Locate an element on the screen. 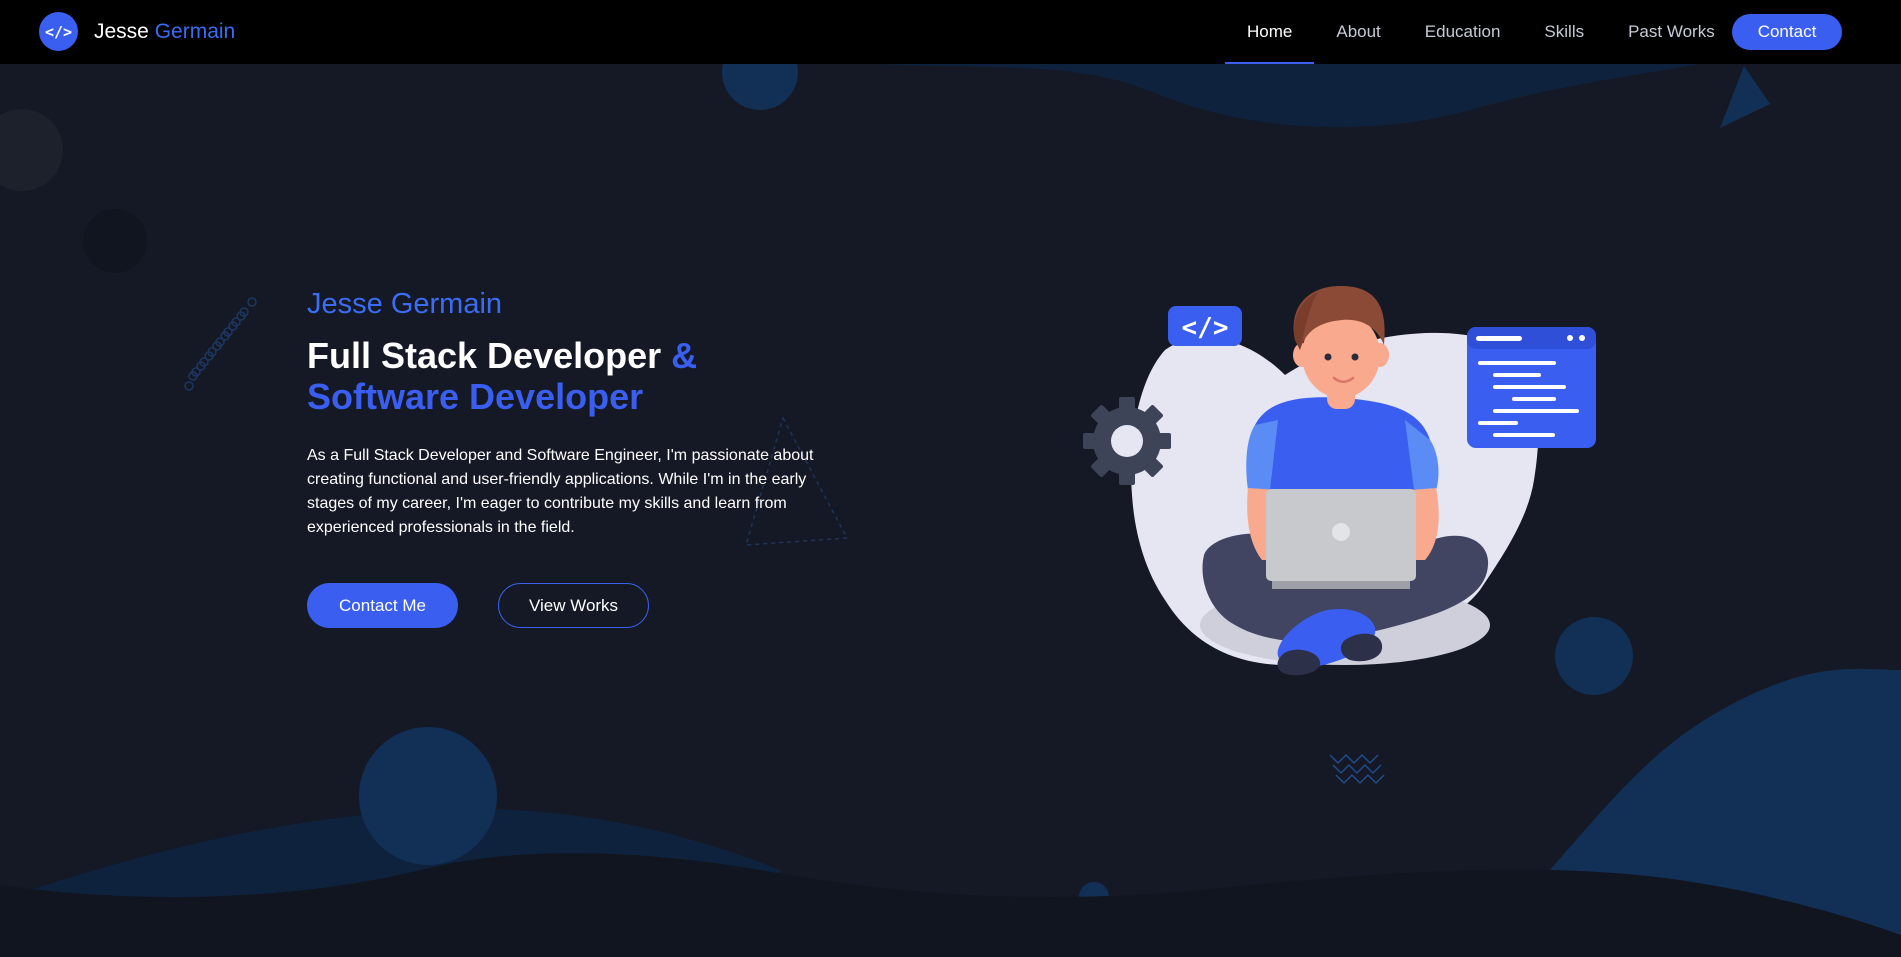  brand-last-name: Germain is located at coordinates (195, 31).